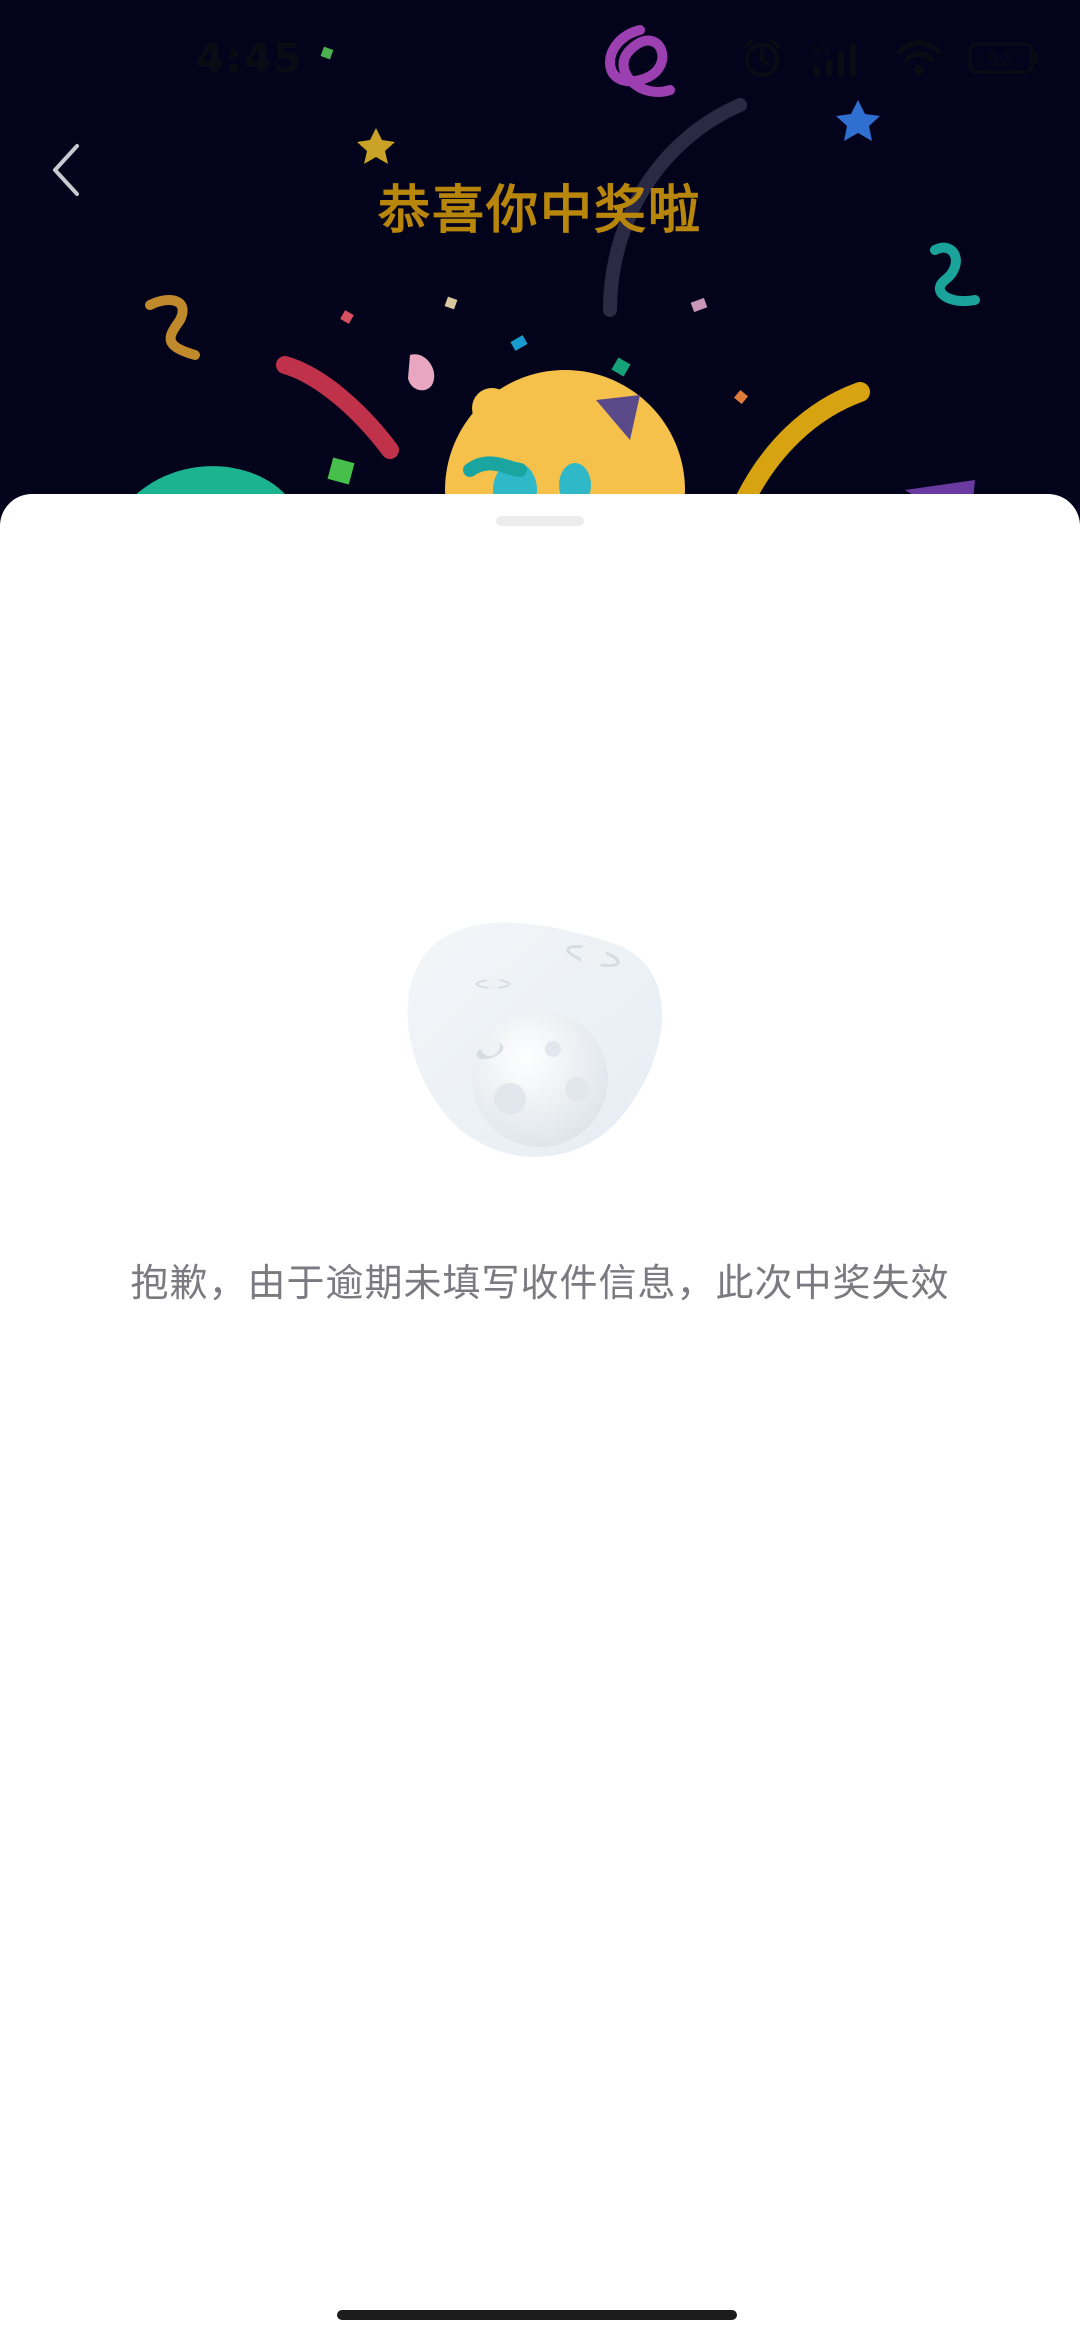 The image size is (1080, 2340). Describe the element at coordinates (762, 58) in the screenshot. I see `alarm-icon` at that location.